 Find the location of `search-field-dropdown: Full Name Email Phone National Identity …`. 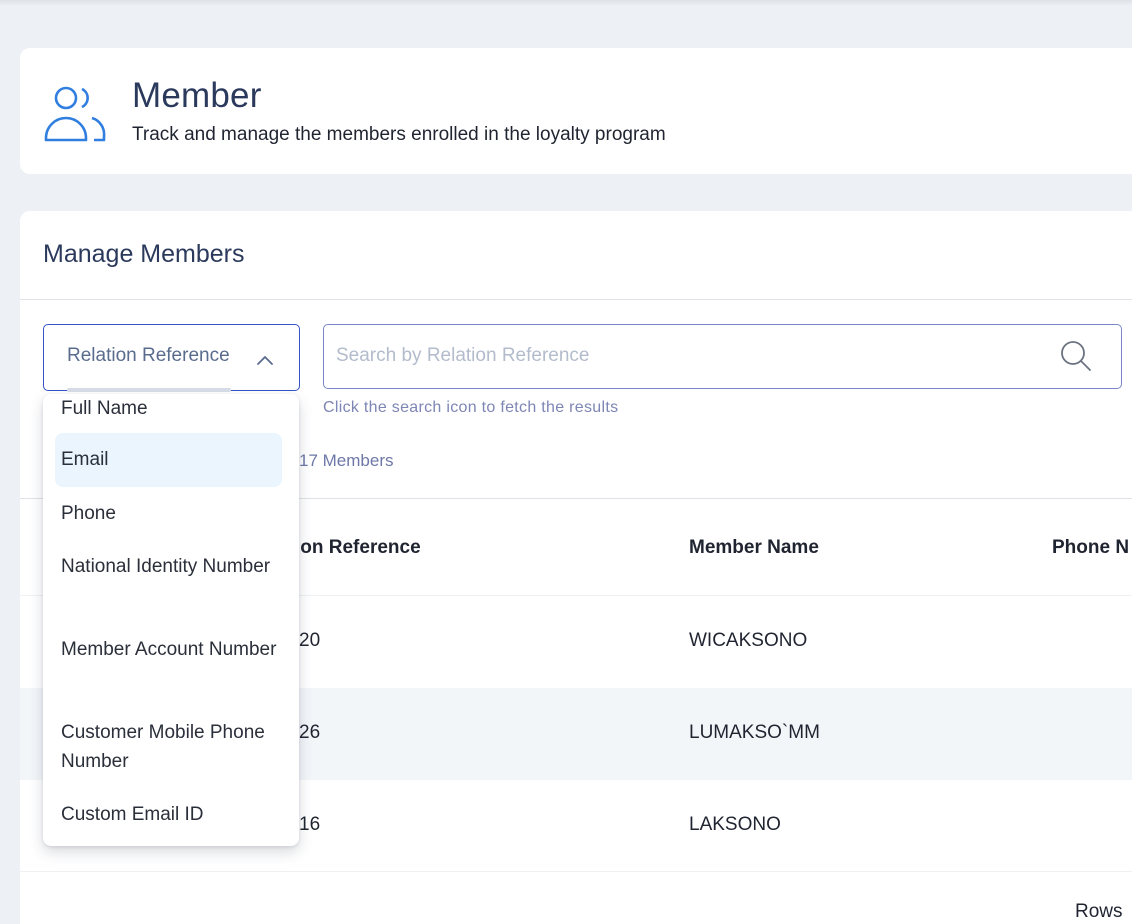

search-field-dropdown: Full Name Email Phone National Identity … is located at coordinates (171, 620).